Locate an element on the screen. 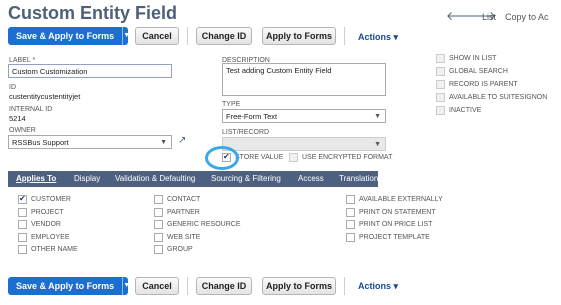 The image size is (561, 305). cancel-button: Cancel is located at coordinates (157, 36).